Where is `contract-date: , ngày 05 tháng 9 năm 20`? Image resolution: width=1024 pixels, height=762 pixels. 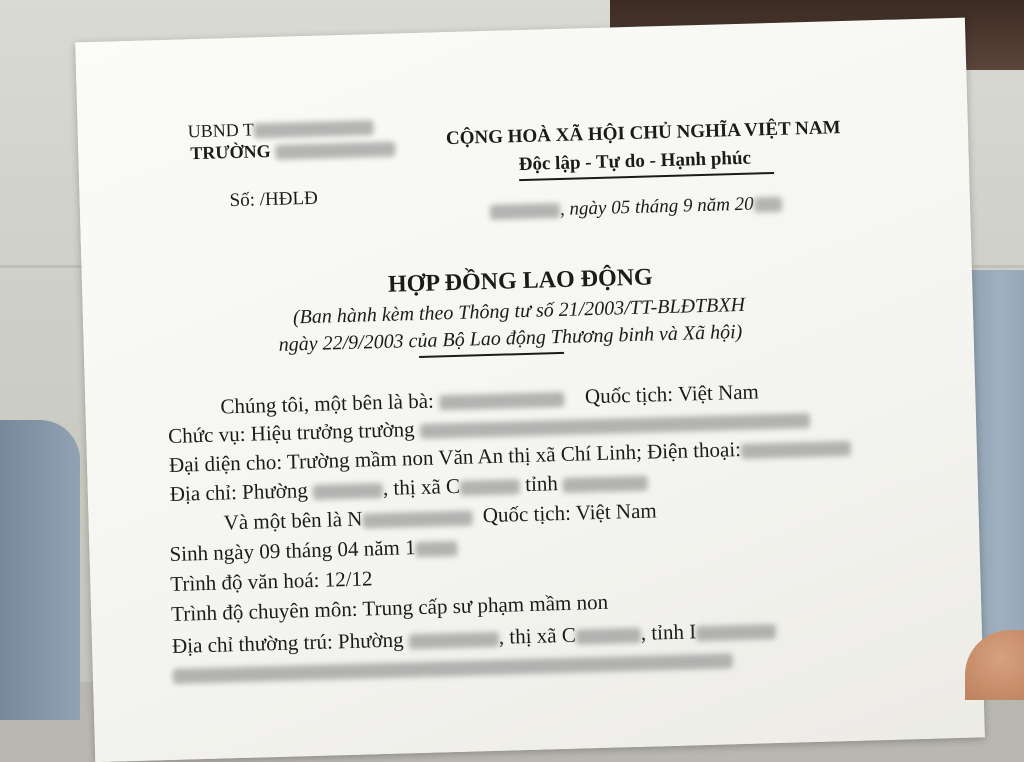
contract-date: , ngày 05 tháng 9 năm 20 is located at coordinates (635, 208).